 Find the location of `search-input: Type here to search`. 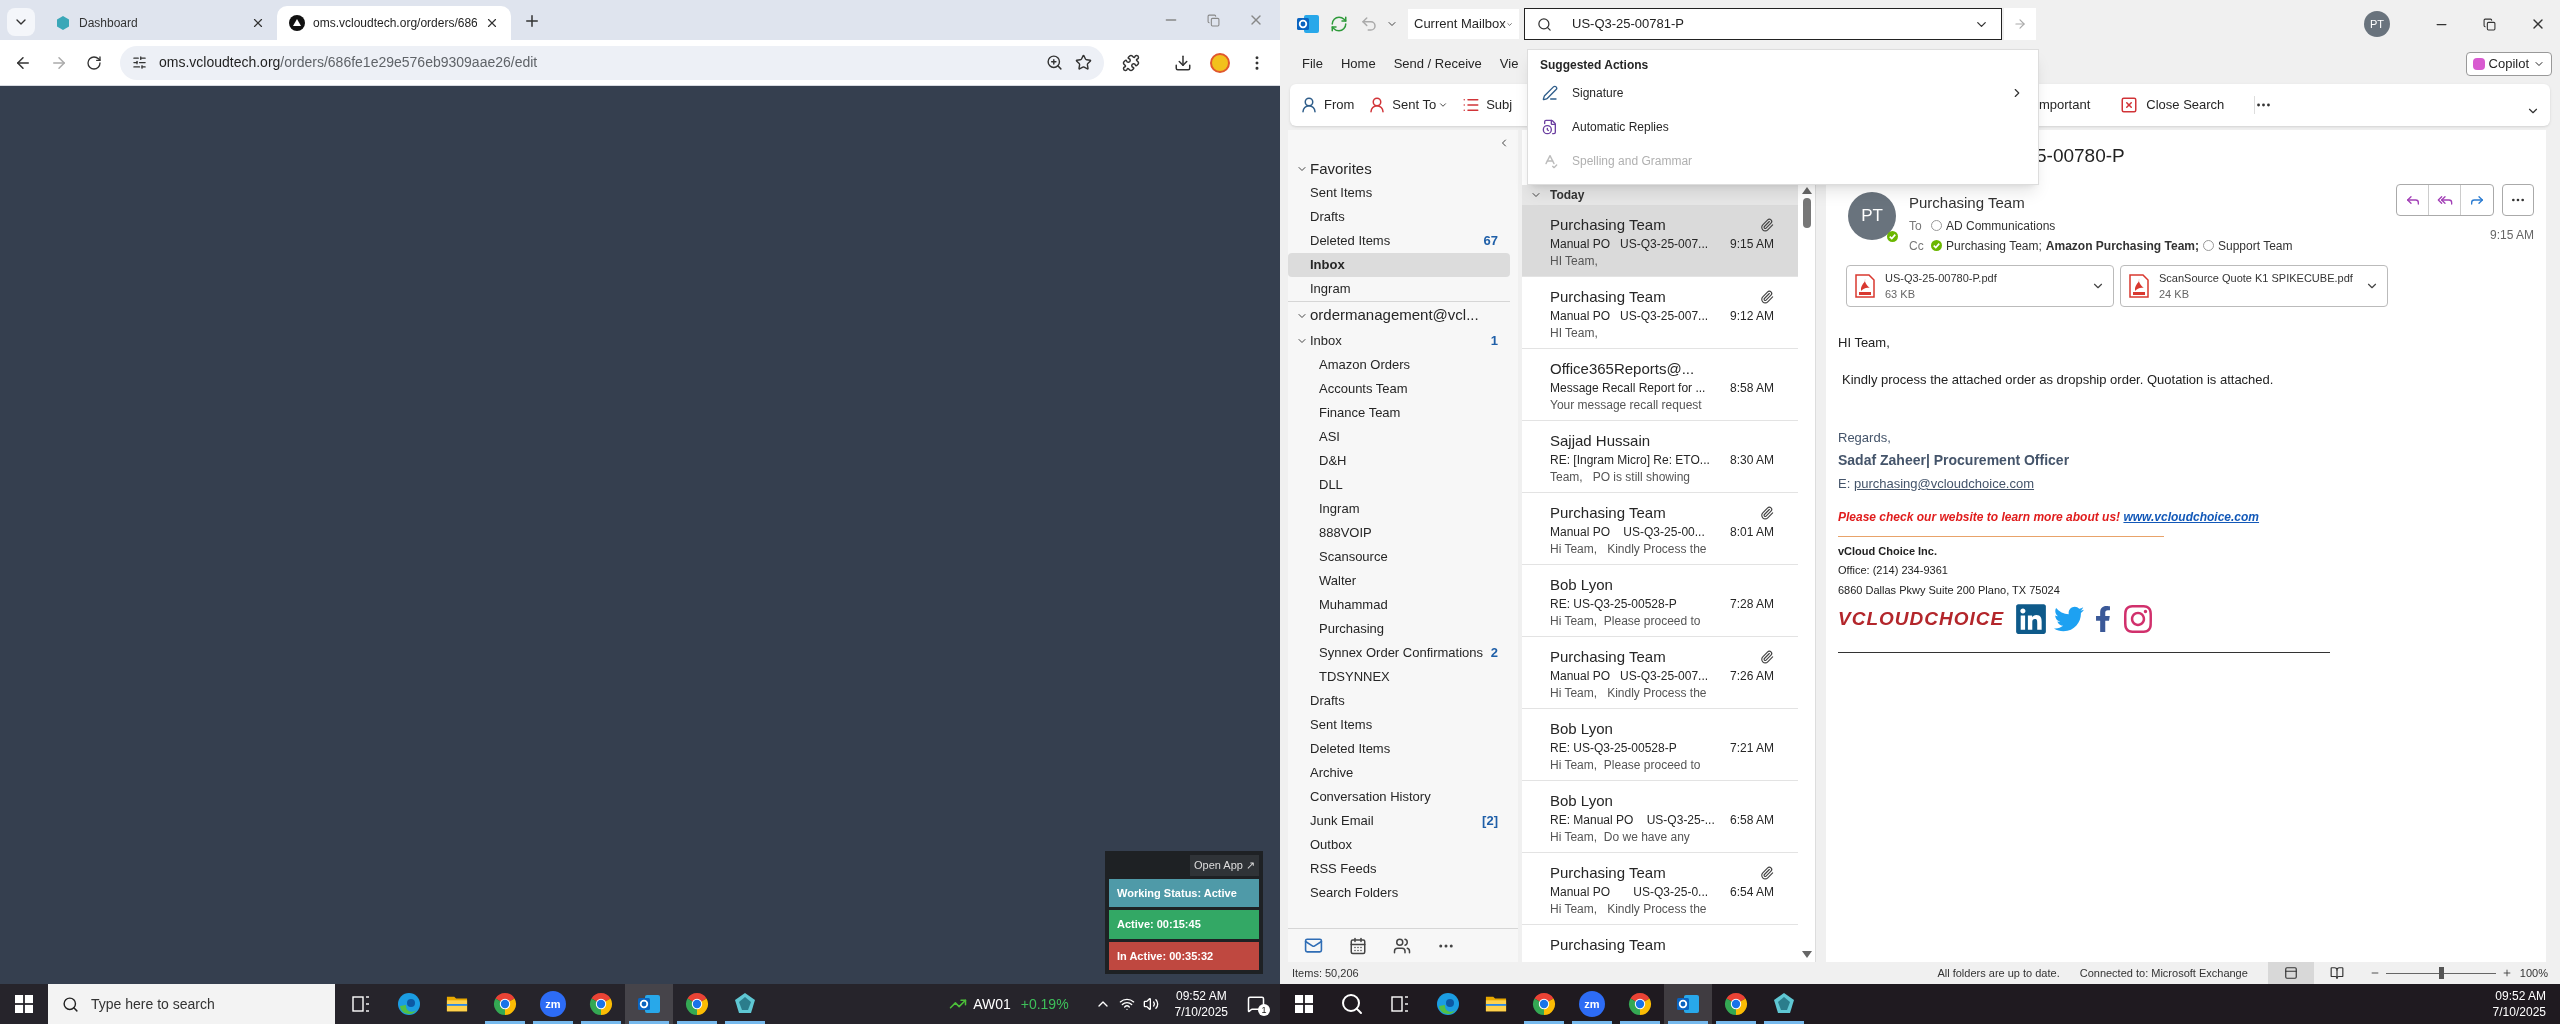

search-input: Type here to search is located at coordinates (201, 1004).